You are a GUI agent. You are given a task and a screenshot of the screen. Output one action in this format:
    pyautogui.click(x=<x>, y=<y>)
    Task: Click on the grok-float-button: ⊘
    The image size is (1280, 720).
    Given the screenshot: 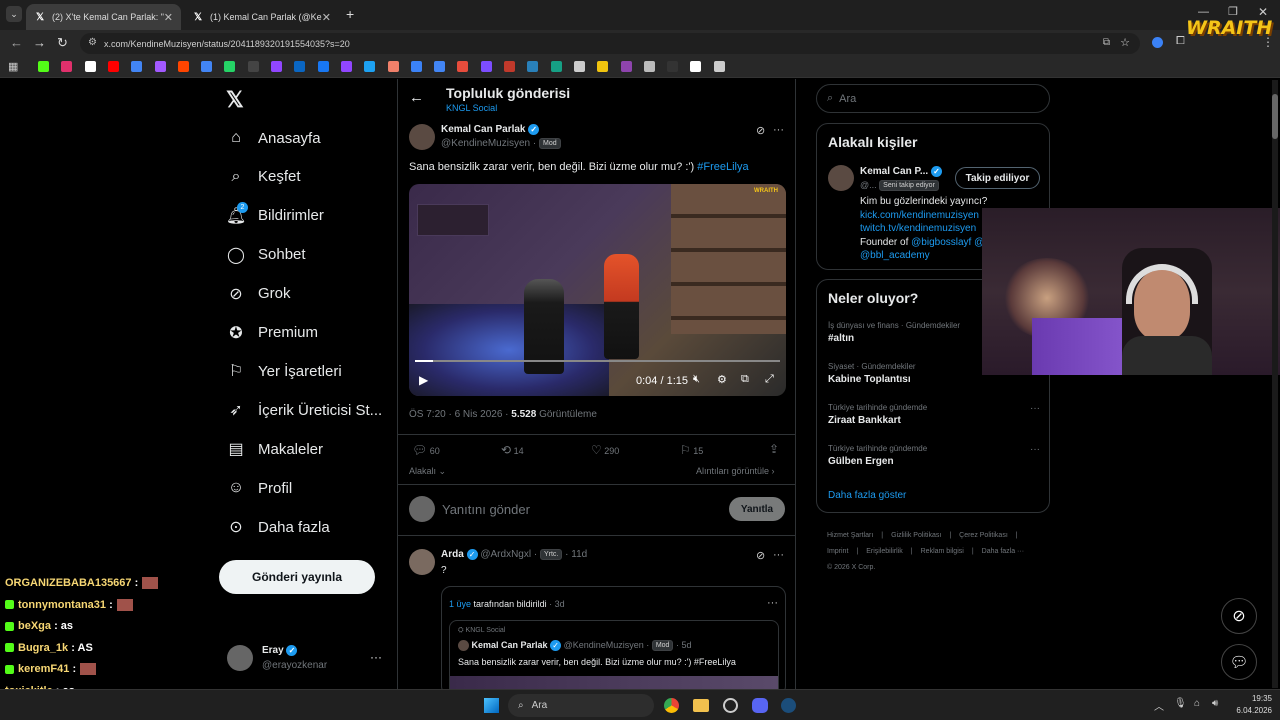 What is the action you would take?
    pyautogui.click(x=1239, y=616)
    